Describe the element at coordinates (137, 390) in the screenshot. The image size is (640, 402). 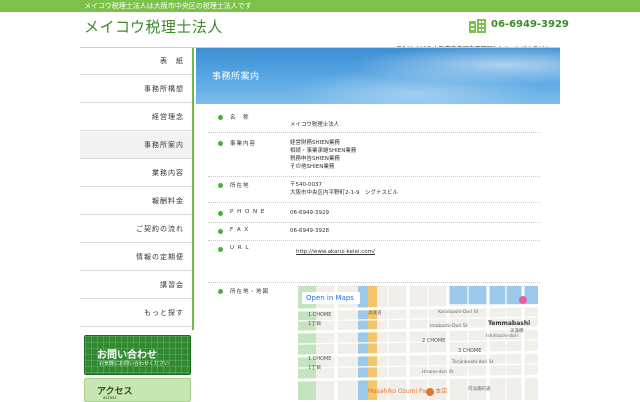
I see `access-banner: アクセス access` at that location.